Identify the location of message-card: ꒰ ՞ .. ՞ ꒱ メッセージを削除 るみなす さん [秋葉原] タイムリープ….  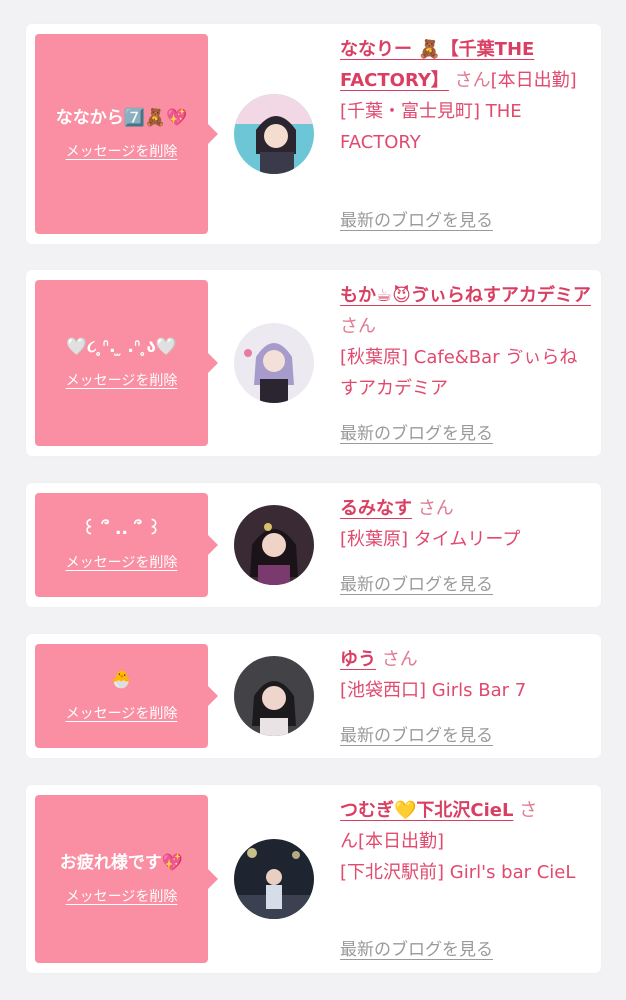
(313, 545).